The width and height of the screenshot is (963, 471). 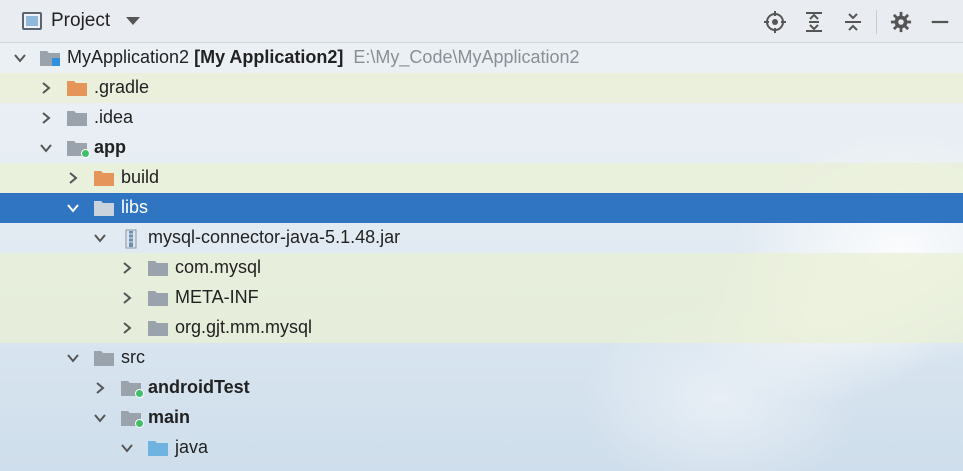 What do you see at coordinates (481, 148) in the screenshot?
I see `tree-row: app` at bounding box center [481, 148].